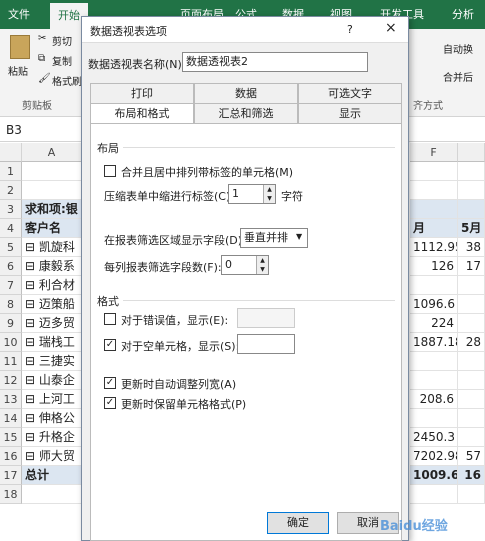 Image resolution: width=485 pixels, height=541 pixels. I want to click on cell-g: 28, so click(471, 342).